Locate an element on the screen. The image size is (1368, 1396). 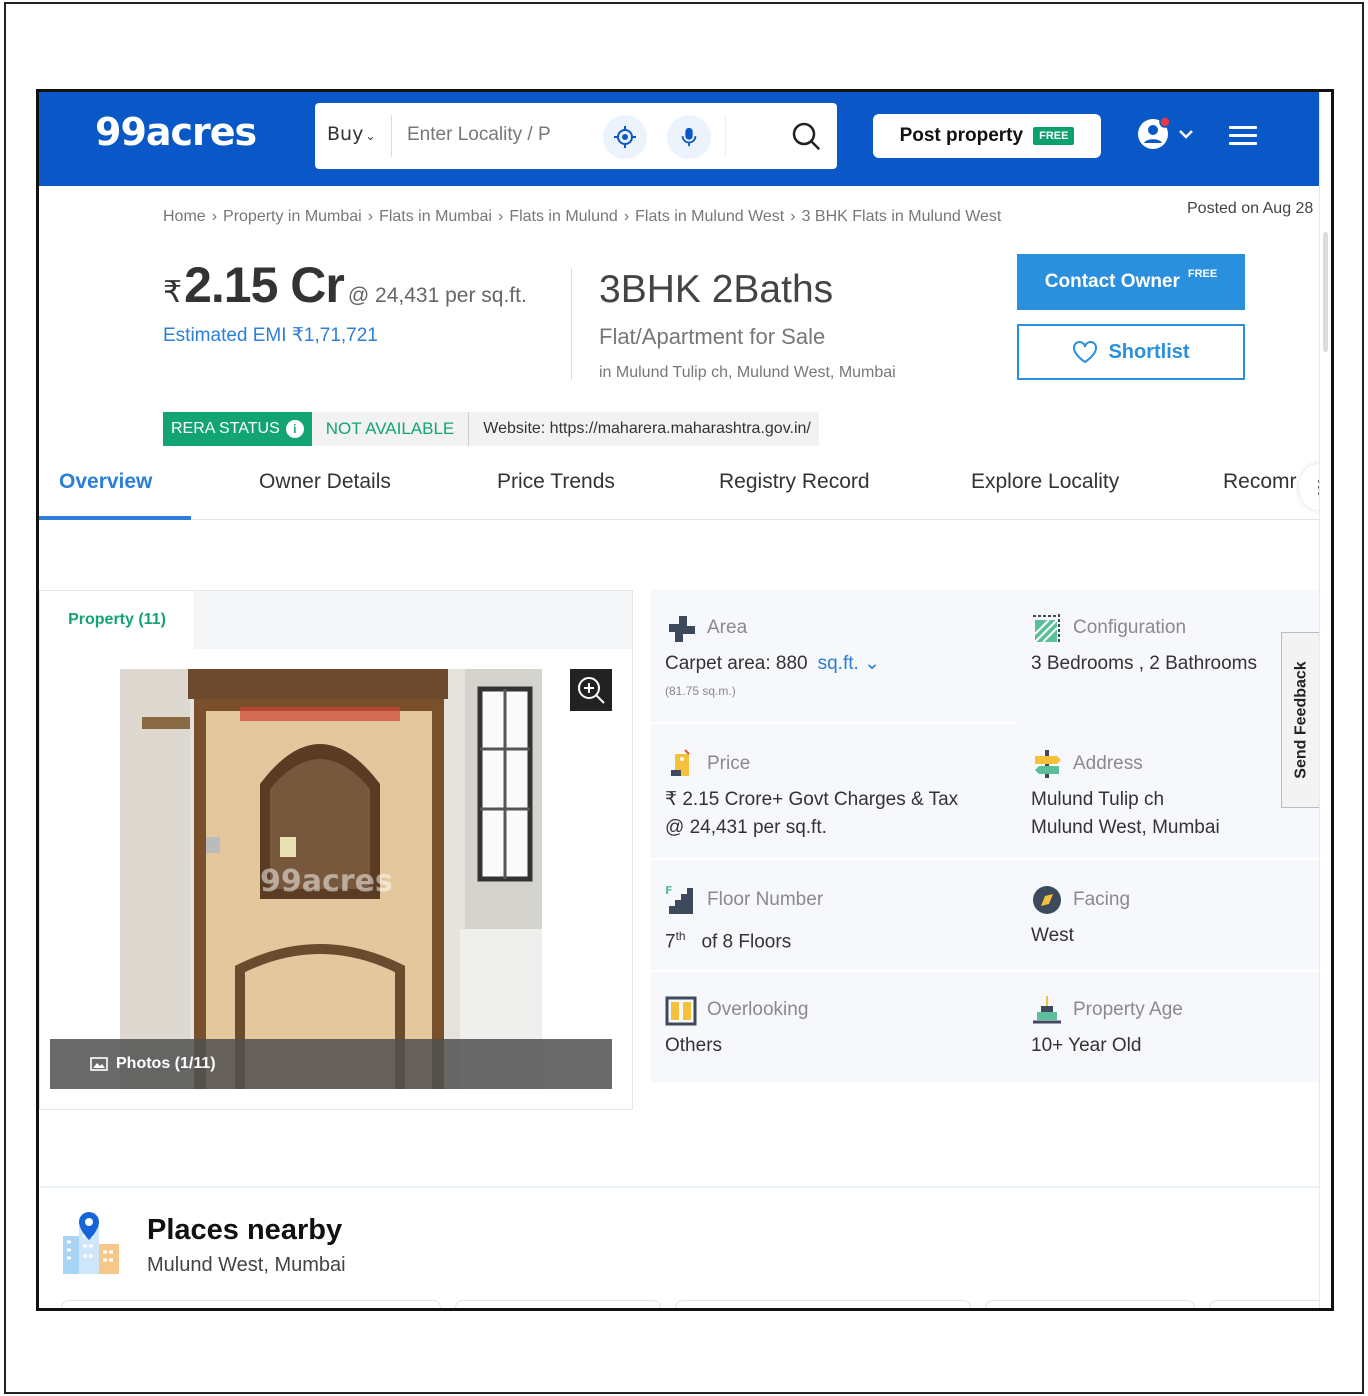
property-location: in Mulund Tulip ch, Mulund West, Mumbai is located at coordinates (747, 372).